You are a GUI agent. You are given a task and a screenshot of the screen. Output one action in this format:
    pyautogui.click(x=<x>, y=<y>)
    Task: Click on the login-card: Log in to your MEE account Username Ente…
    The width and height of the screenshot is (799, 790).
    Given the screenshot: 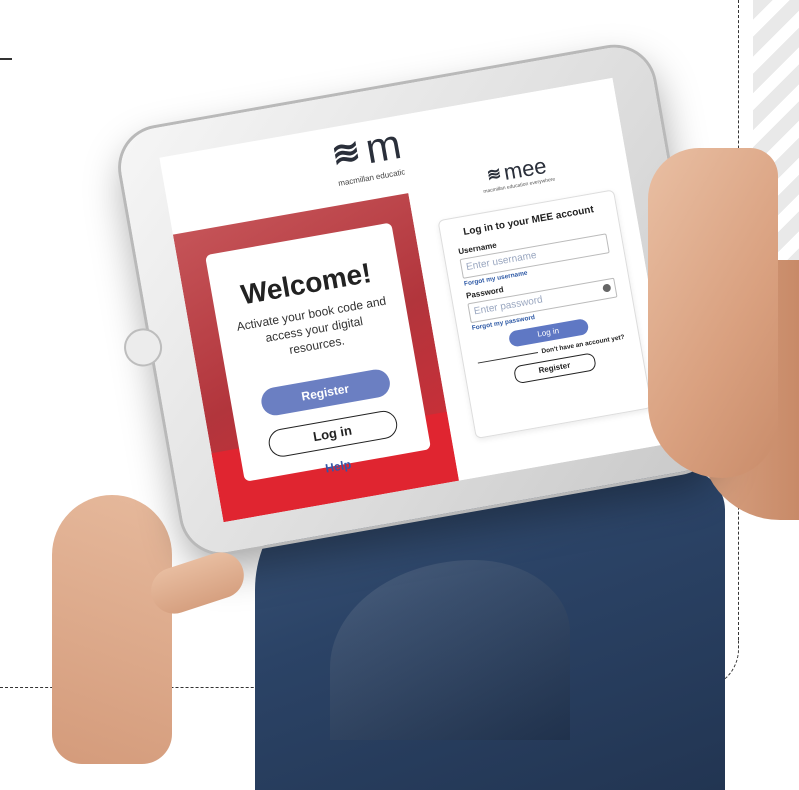 What is the action you would take?
    pyautogui.click(x=545, y=314)
    